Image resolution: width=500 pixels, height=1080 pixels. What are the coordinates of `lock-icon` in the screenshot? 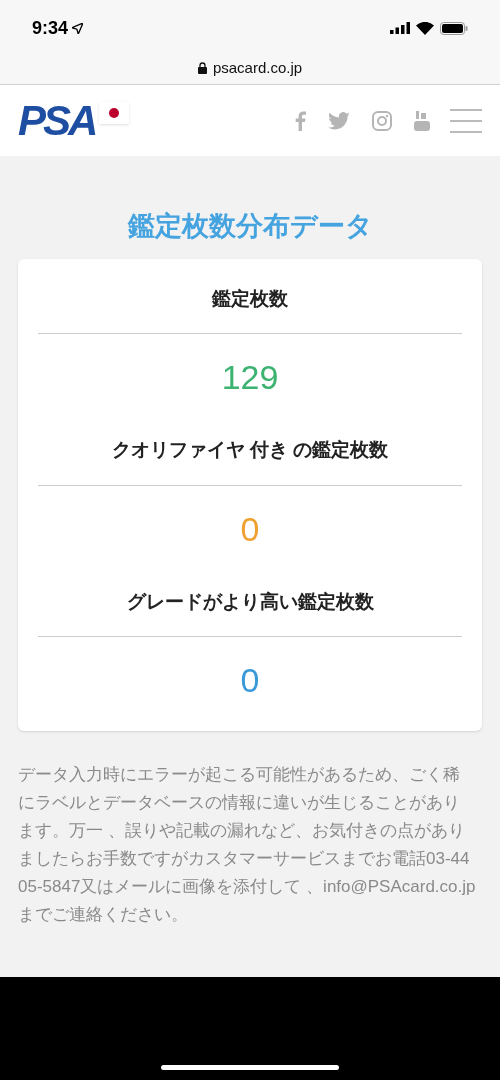 It's located at (202, 68).